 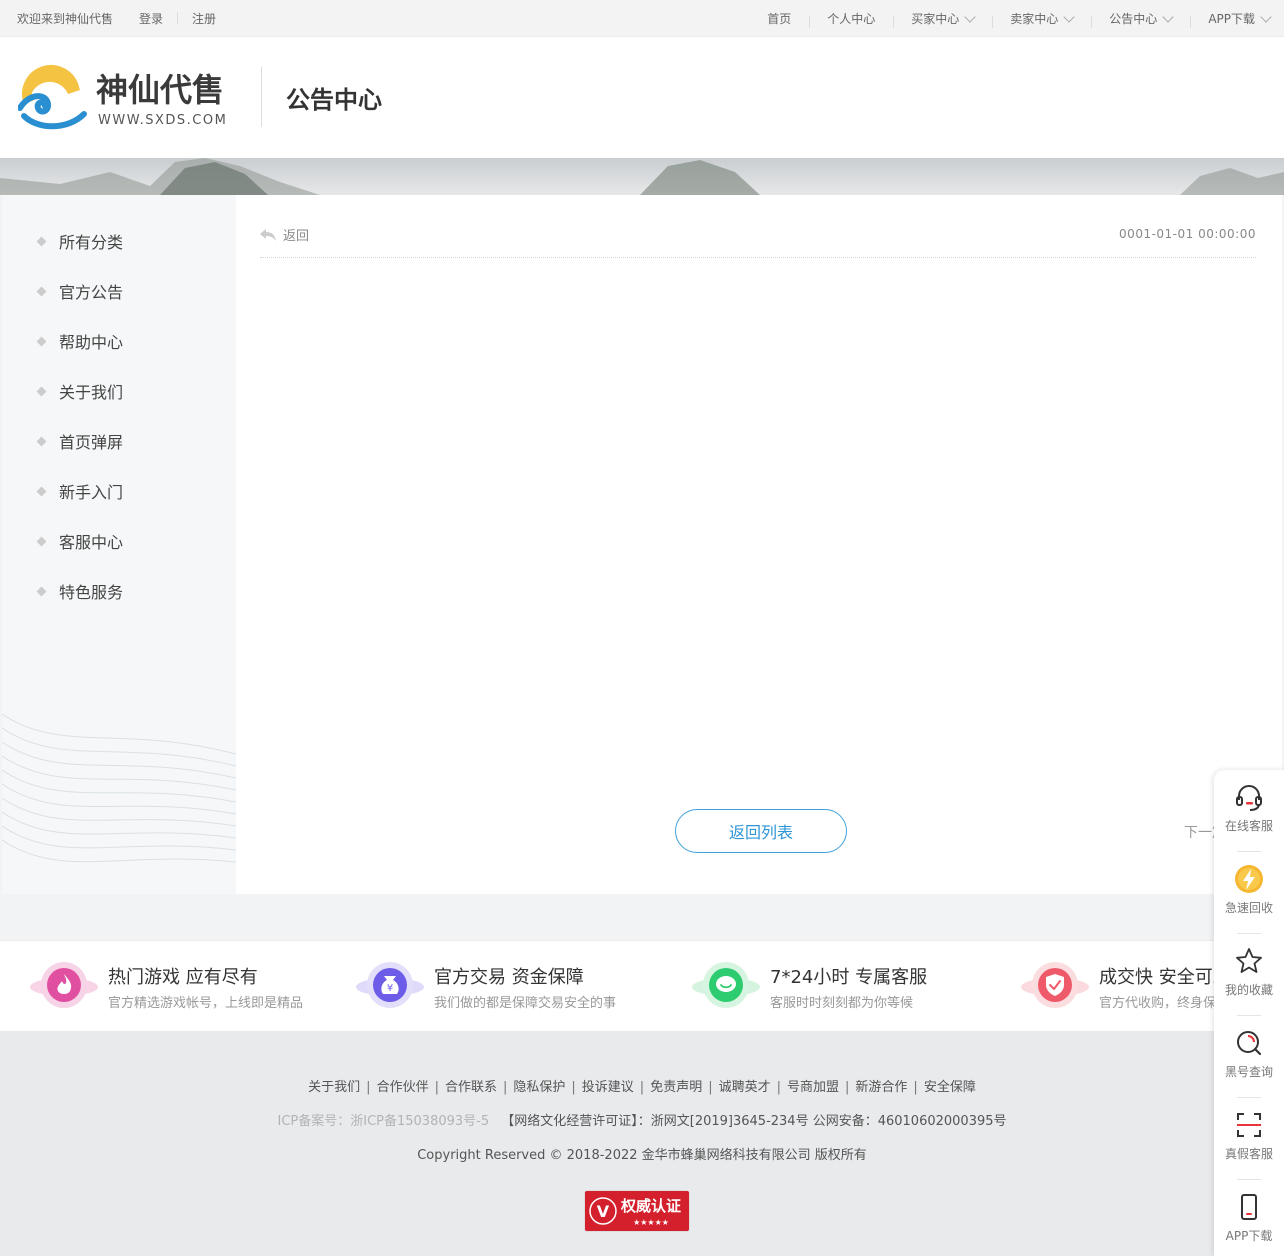 What do you see at coordinates (1187, 234) in the screenshot?
I see `publish-date: 0001-01-01 00:00:00` at bounding box center [1187, 234].